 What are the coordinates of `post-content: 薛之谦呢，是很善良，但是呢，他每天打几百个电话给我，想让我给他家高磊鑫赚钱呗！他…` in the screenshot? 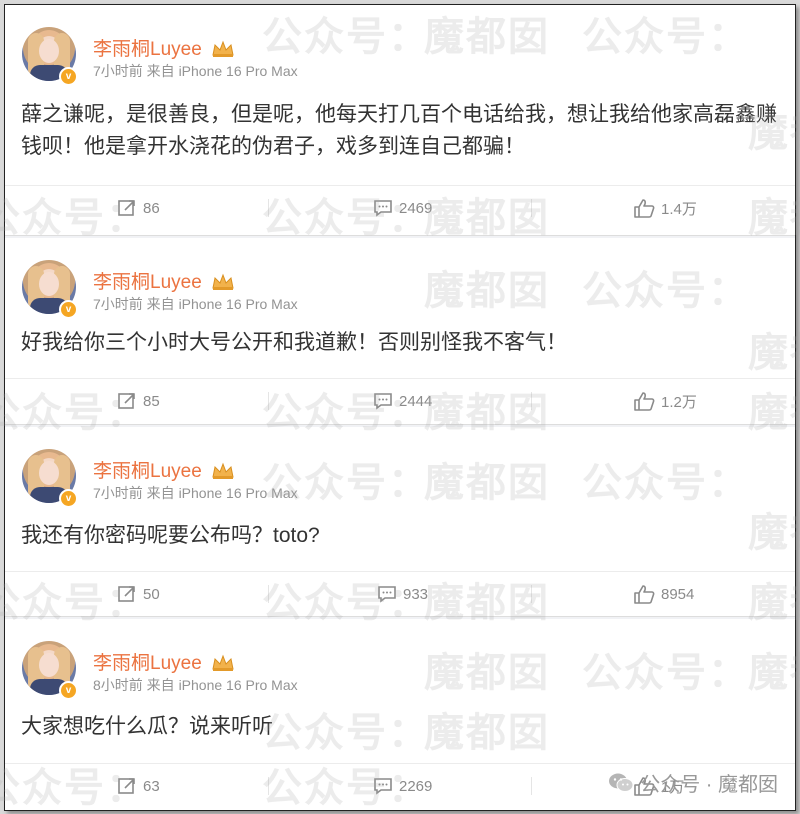 It's located at (399, 130).